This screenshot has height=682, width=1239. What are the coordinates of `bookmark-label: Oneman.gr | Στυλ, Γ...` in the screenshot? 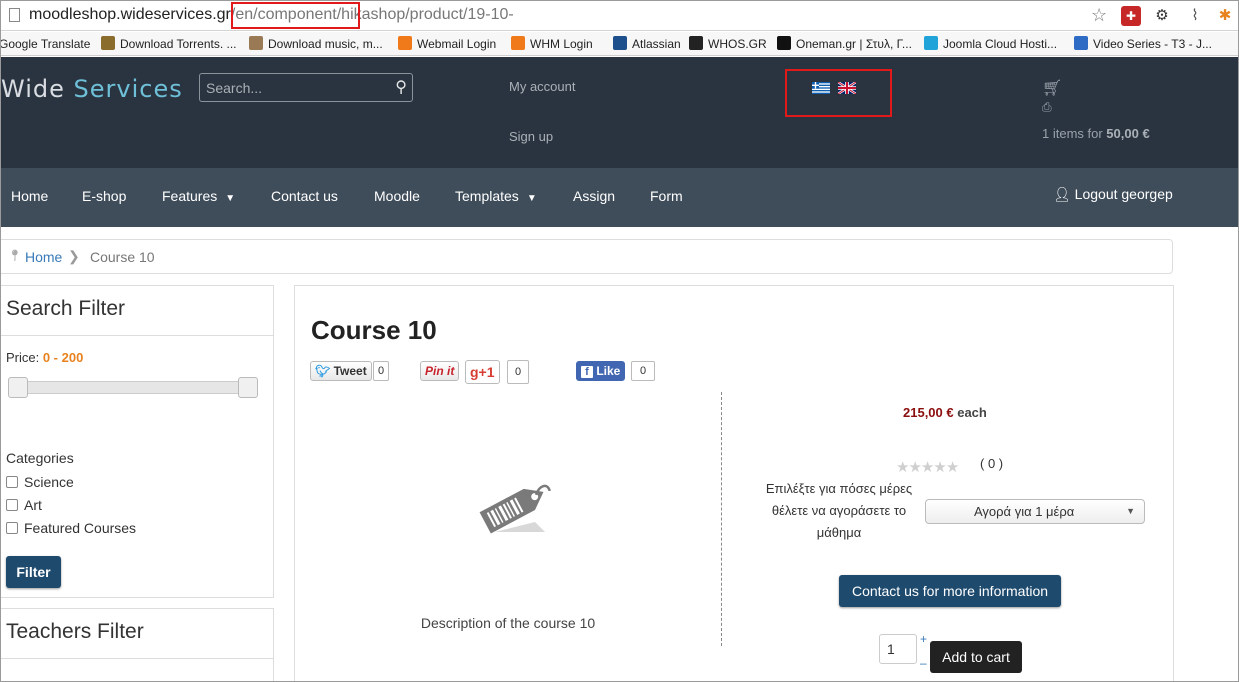 It's located at (854, 44).